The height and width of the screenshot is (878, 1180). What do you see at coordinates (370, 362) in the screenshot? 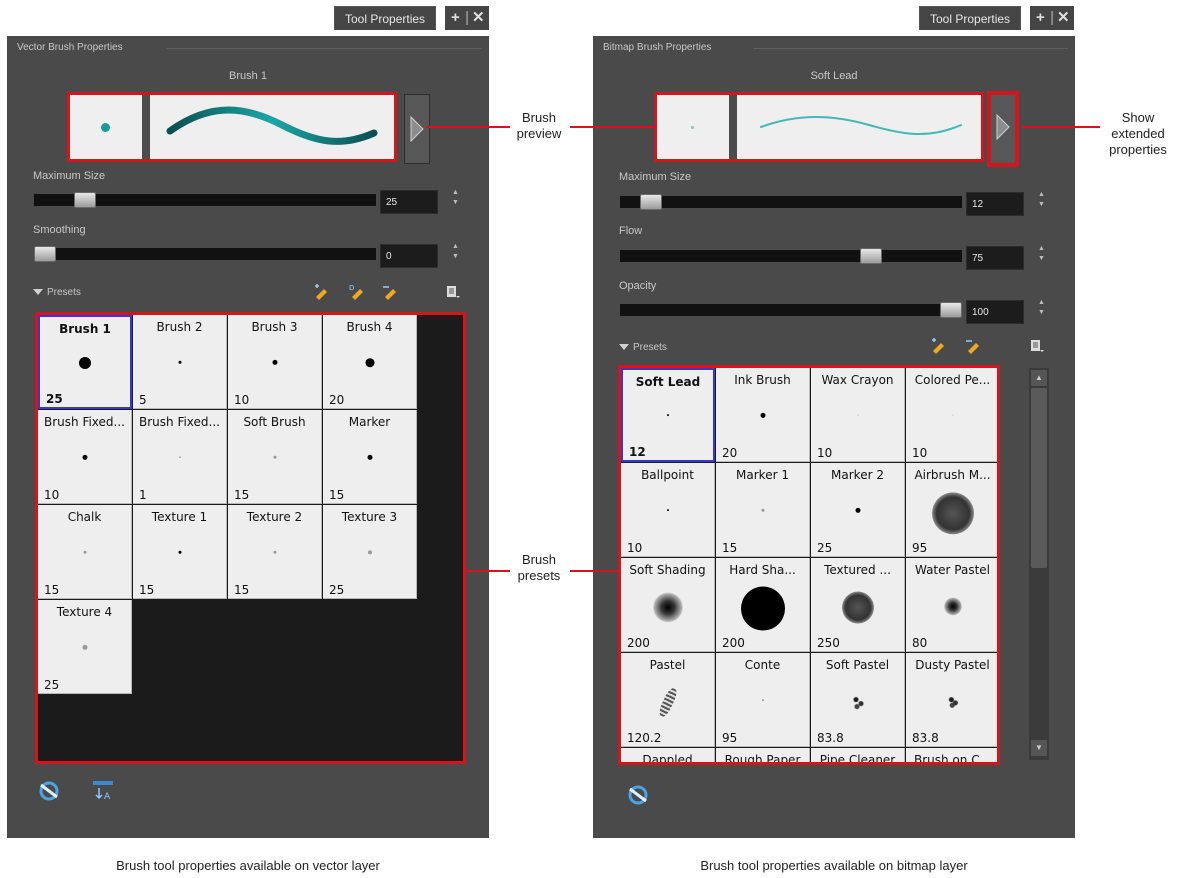
I see `brush-preset-cell: Brush 4 20` at bounding box center [370, 362].